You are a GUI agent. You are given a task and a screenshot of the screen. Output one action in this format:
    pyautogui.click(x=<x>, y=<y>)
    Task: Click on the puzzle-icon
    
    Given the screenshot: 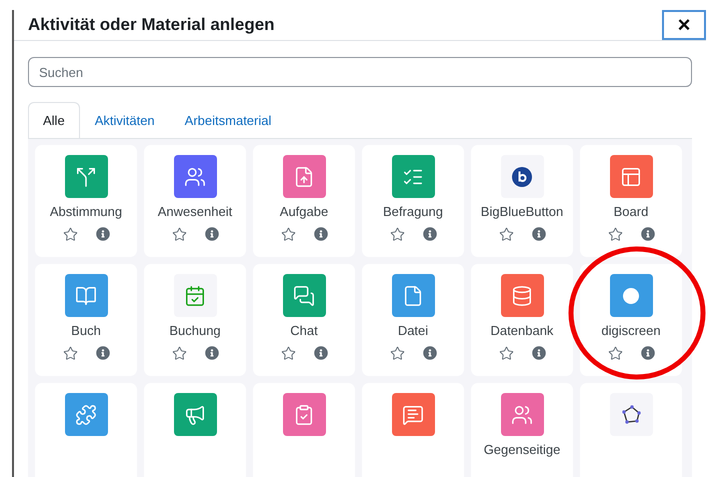 What is the action you would take?
    pyautogui.click(x=86, y=415)
    